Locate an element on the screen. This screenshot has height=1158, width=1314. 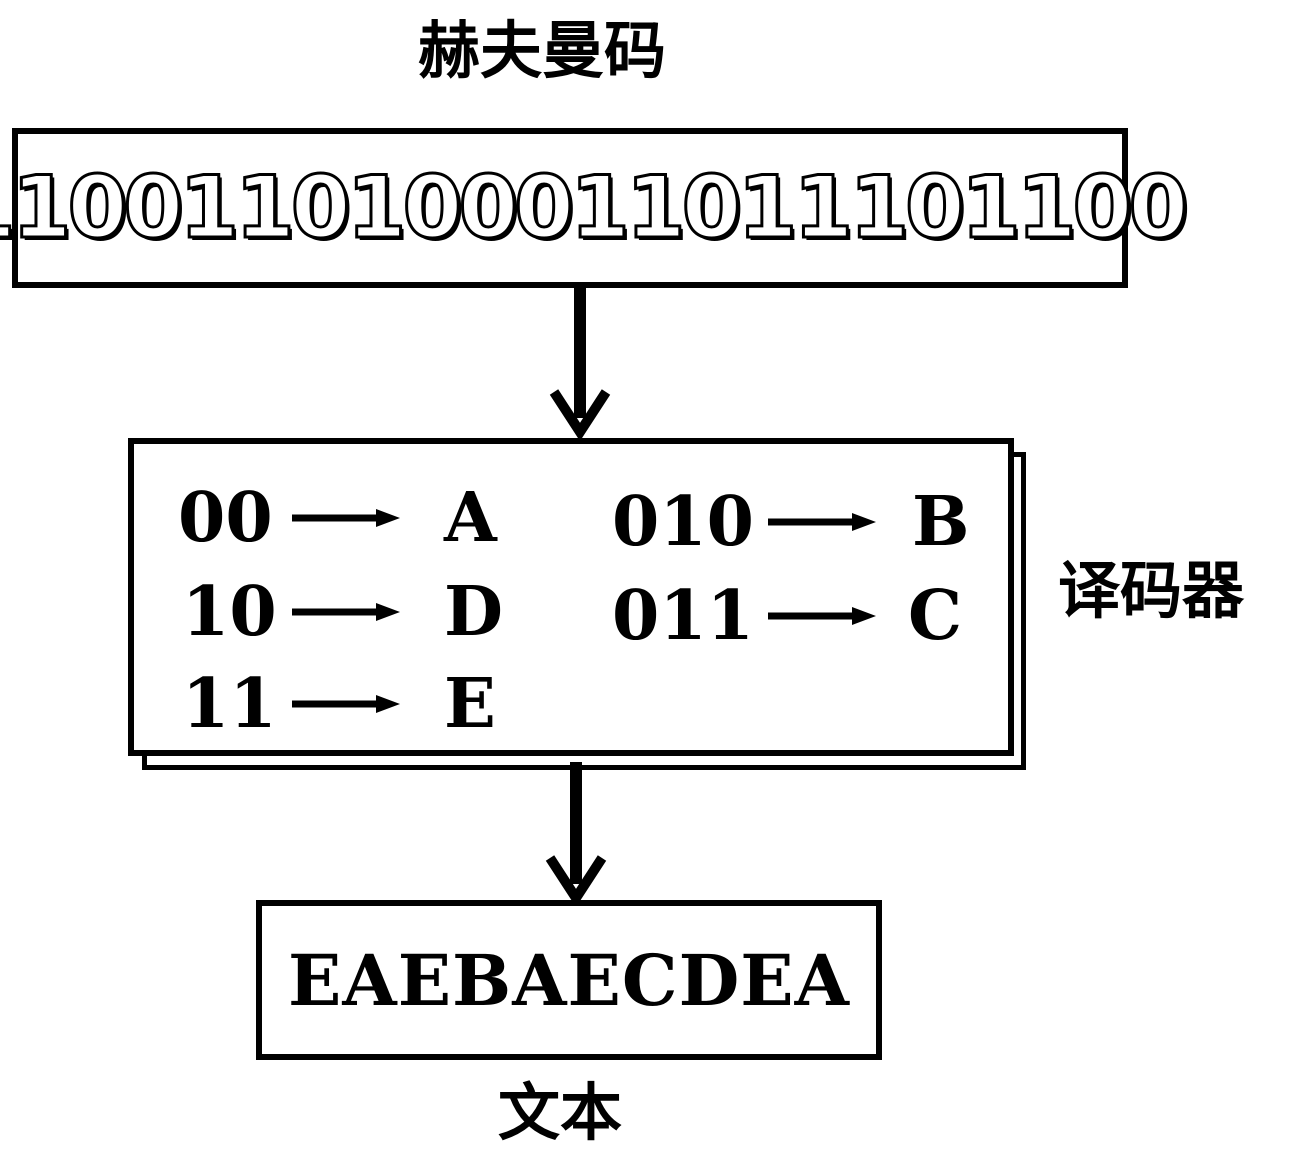
mapping-letter: D is located at coordinates (473, 612).